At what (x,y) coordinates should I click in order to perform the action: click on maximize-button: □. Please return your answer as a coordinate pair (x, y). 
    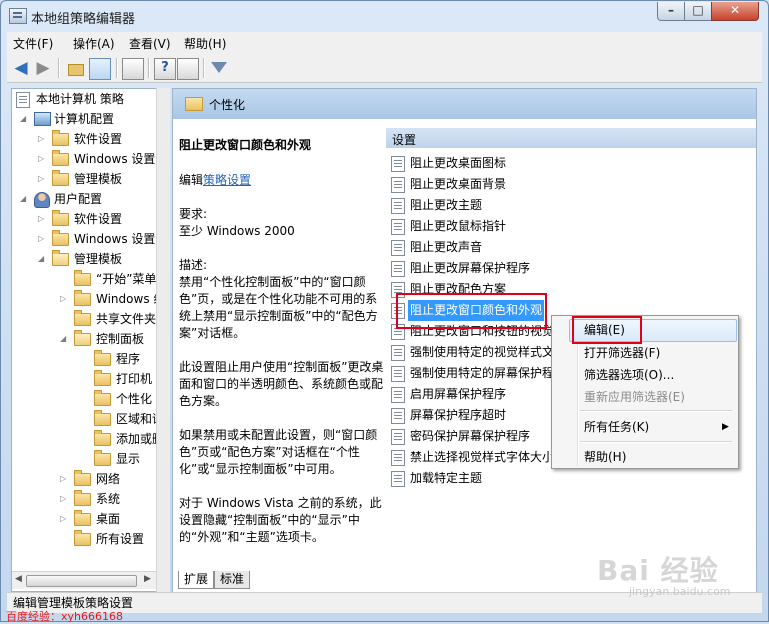
    Looking at the image, I should click on (698, 11).